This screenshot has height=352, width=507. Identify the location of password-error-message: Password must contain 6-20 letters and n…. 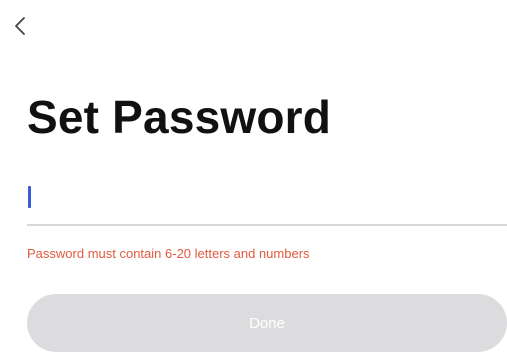
(168, 253).